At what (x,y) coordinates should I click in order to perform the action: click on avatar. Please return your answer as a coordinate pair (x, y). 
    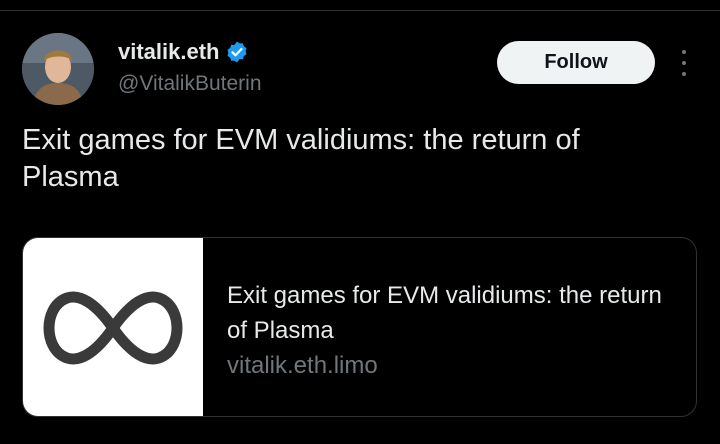
    Looking at the image, I should click on (58, 69).